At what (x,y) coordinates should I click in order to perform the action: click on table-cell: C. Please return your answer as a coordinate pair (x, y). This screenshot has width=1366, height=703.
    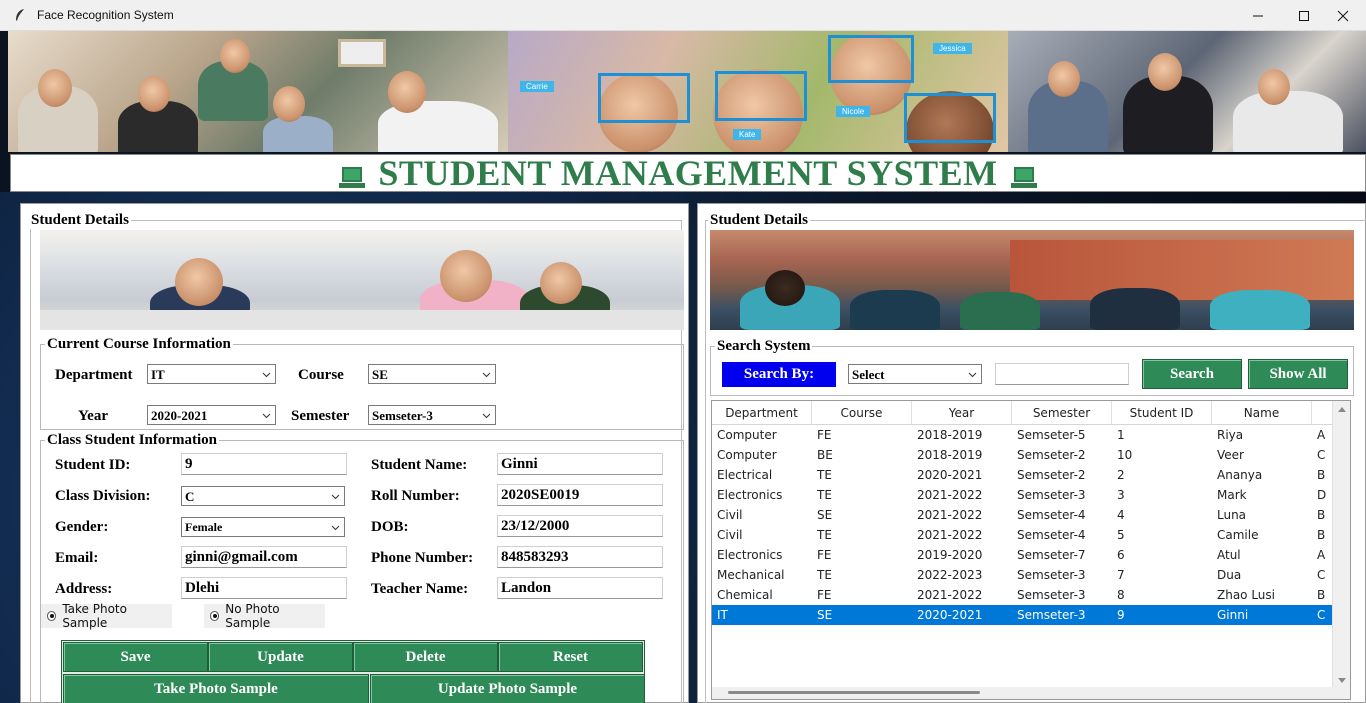
    Looking at the image, I should click on (1321, 615).